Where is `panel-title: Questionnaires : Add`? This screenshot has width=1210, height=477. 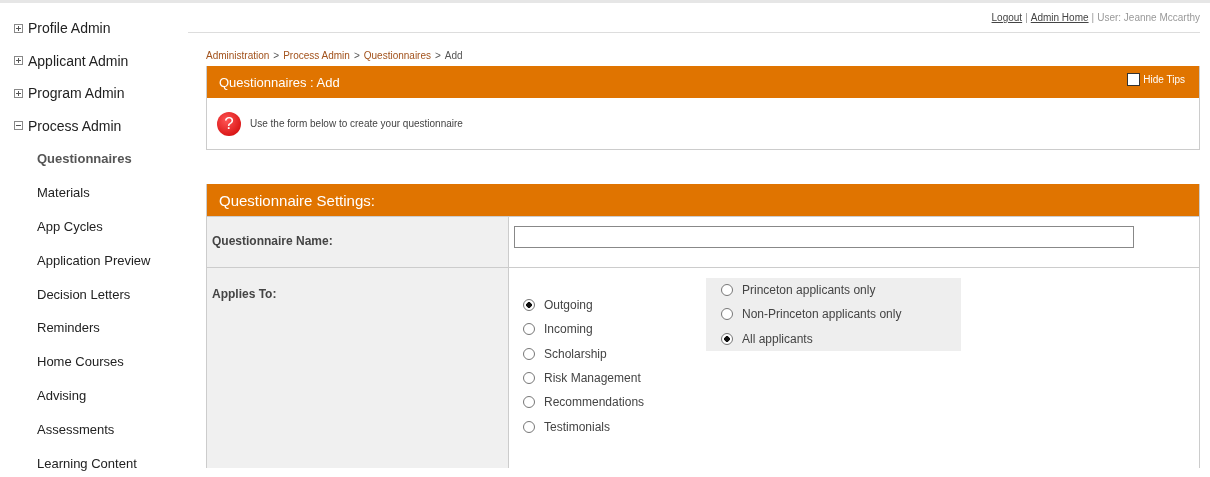 panel-title: Questionnaires : Add is located at coordinates (279, 82).